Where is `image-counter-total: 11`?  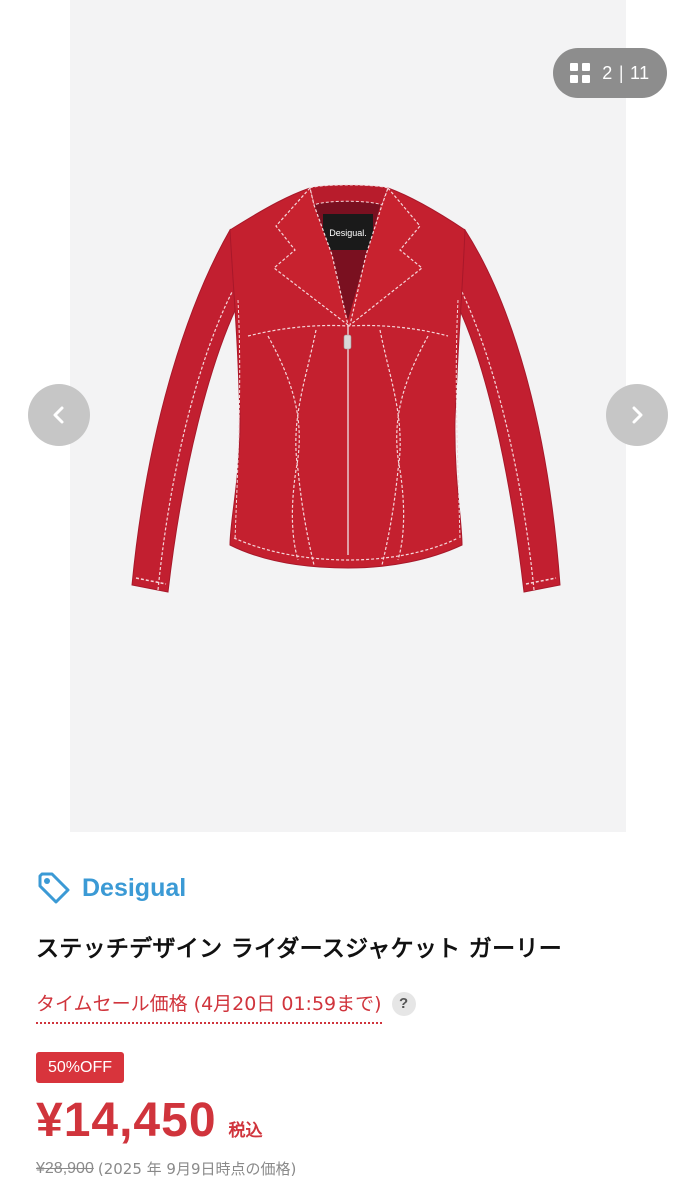
image-counter-total: 11 is located at coordinates (640, 72).